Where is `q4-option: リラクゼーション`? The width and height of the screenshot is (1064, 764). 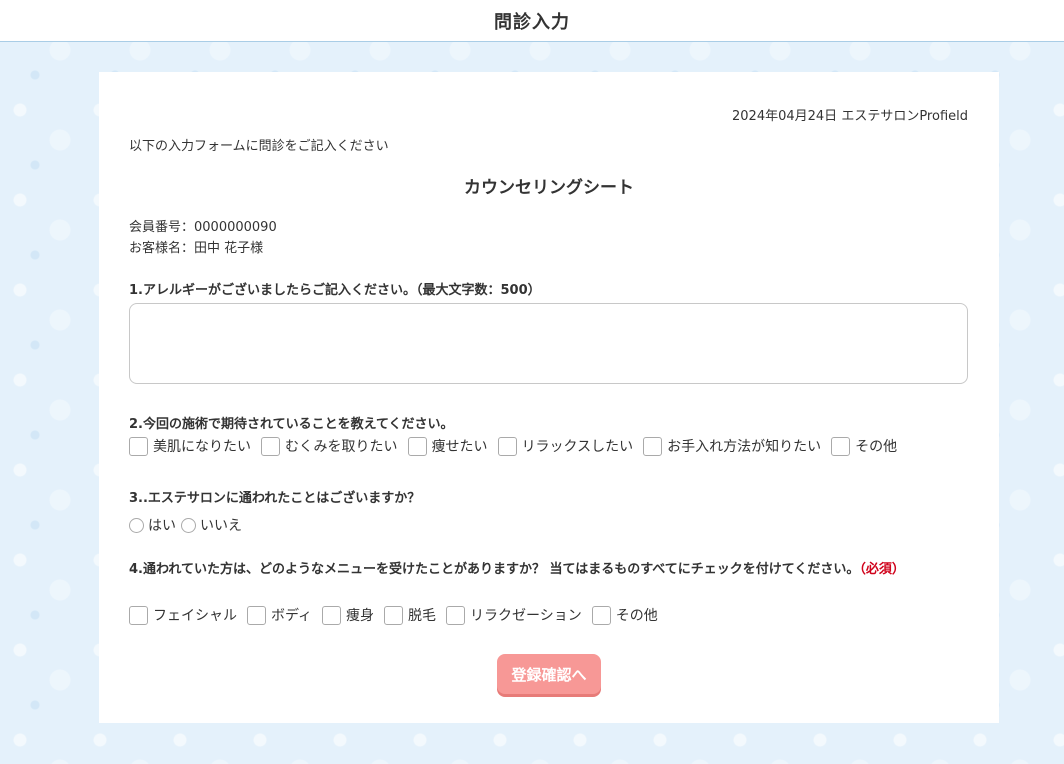 q4-option: リラクゼーション is located at coordinates (514, 615).